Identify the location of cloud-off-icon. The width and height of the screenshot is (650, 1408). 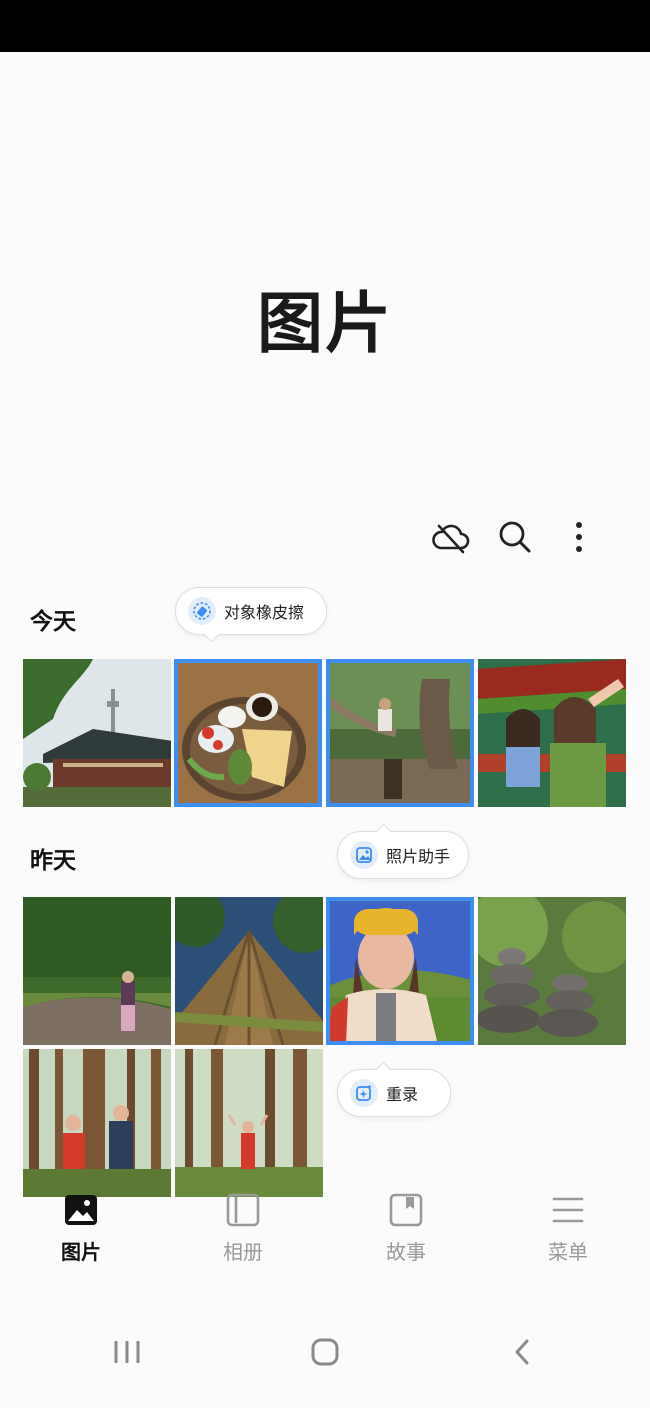
(451, 537).